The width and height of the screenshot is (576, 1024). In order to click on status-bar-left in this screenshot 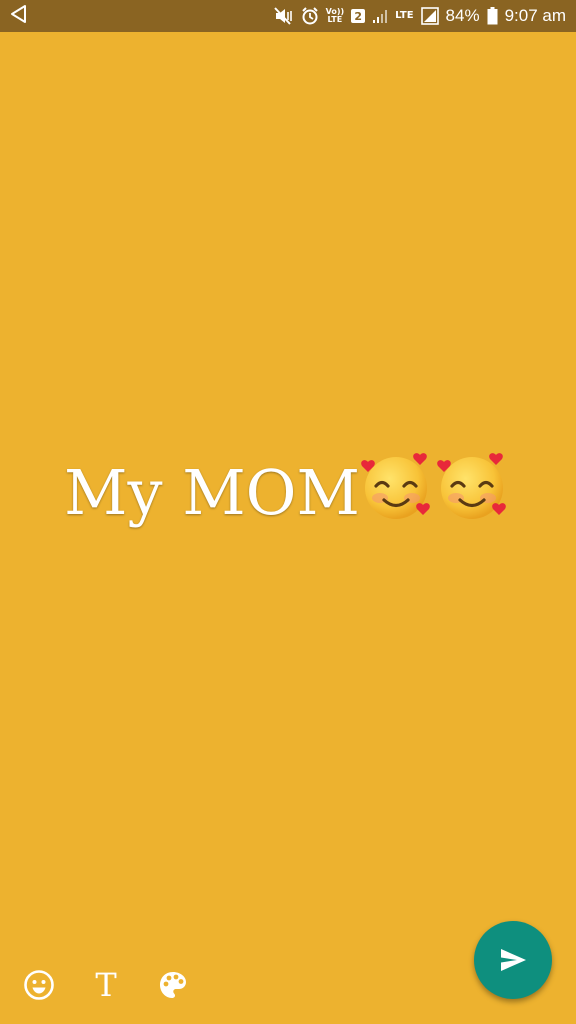, I will do `click(19, 16)`.